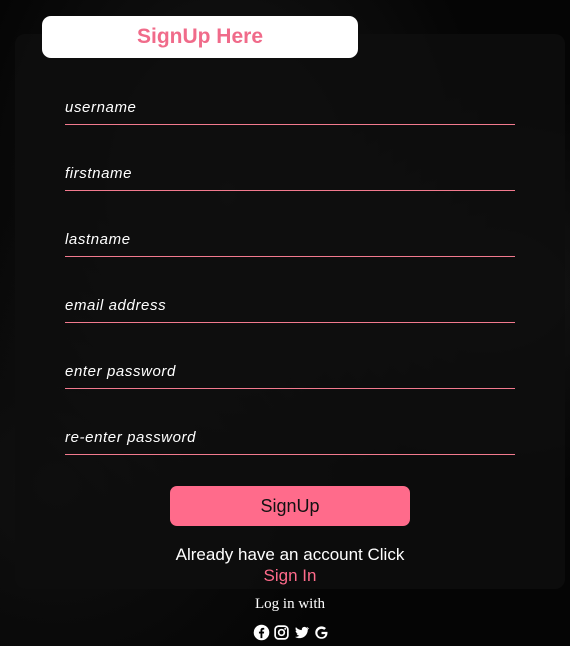  Describe the element at coordinates (290, 174) in the screenshot. I see `firstname-input` at that location.